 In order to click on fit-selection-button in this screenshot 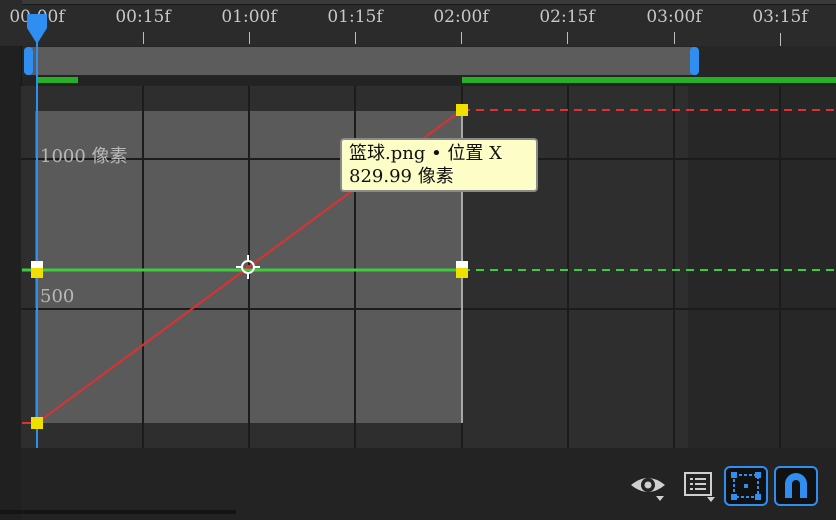, I will do `click(746, 486)`.